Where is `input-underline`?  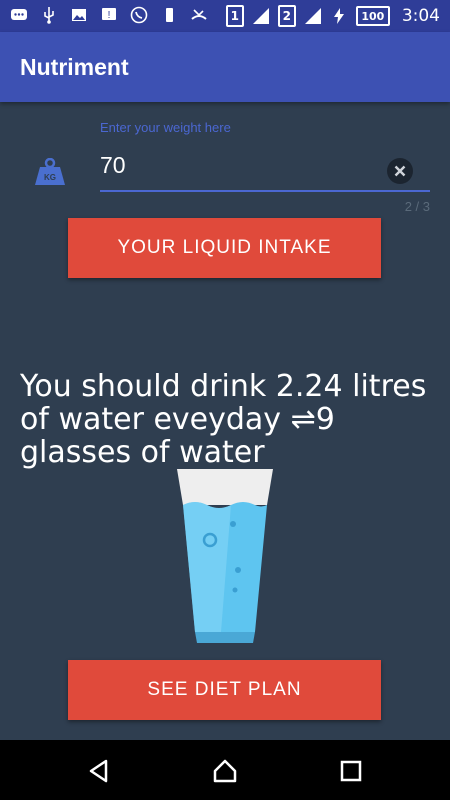
input-underline is located at coordinates (265, 191).